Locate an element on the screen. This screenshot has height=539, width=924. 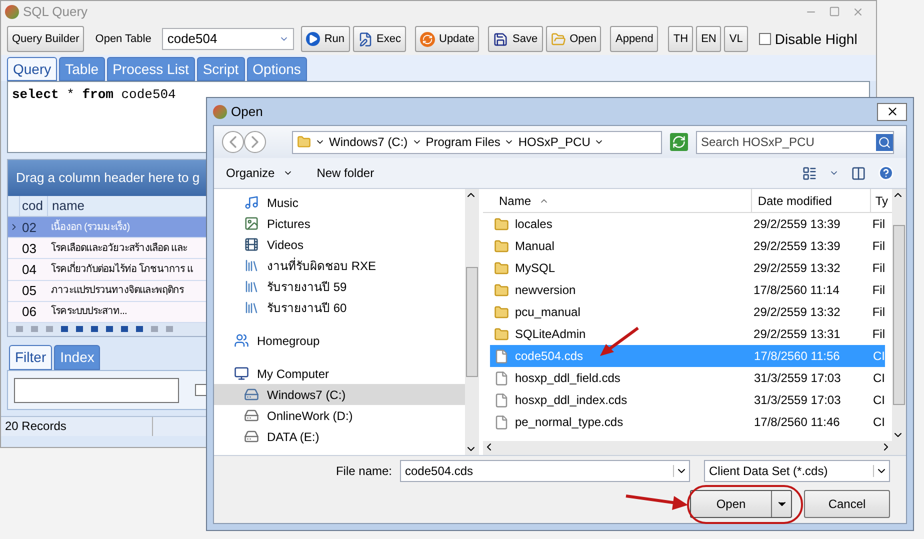
toolbar-button: Update is located at coordinates (447, 39).